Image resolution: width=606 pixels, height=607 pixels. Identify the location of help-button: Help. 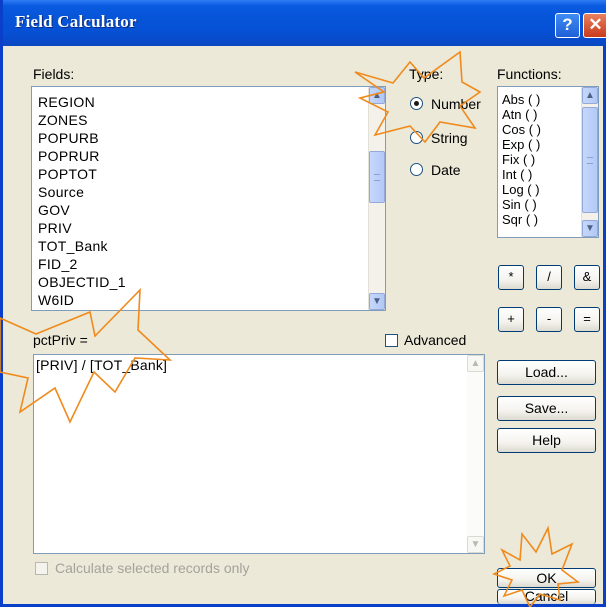
(546, 440).